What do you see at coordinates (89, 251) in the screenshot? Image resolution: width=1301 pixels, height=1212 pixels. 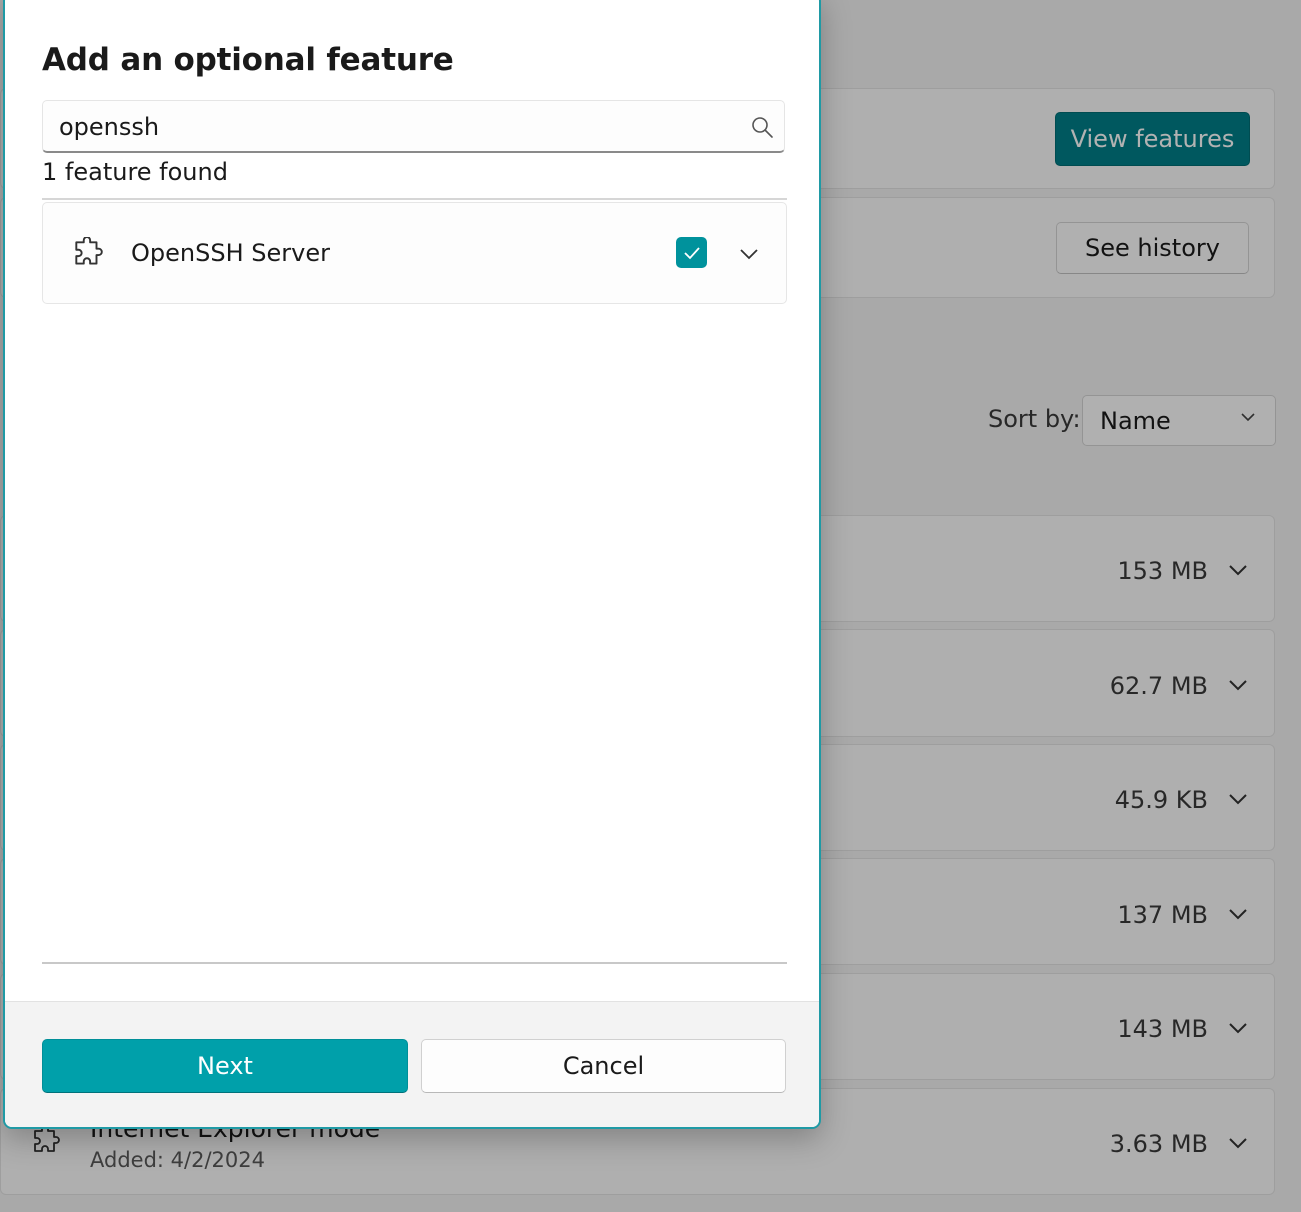 I see `puzzle-icon` at bounding box center [89, 251].